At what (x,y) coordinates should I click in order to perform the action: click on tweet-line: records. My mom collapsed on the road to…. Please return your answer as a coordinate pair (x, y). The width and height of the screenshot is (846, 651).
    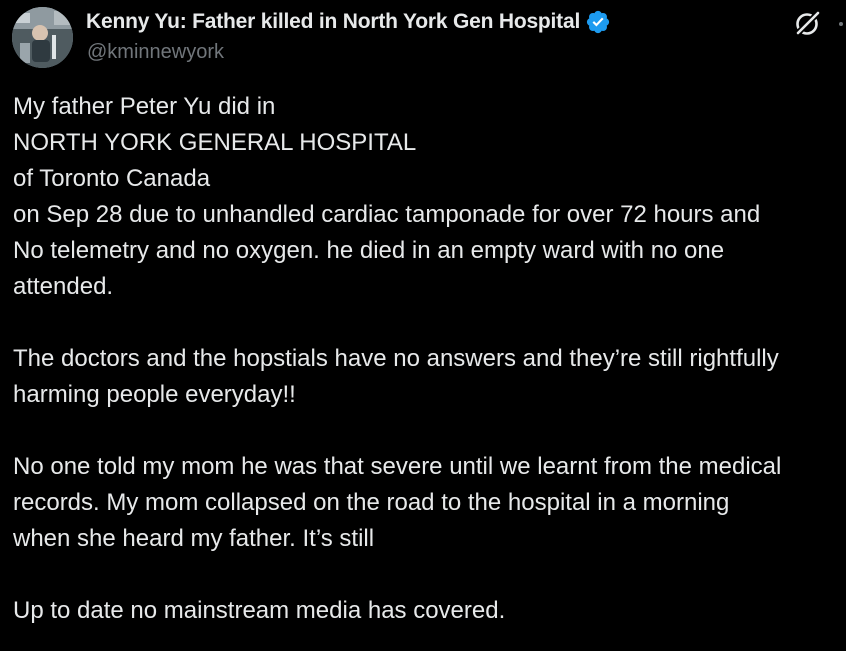
    Looking at the image, I should click on (371, 502).